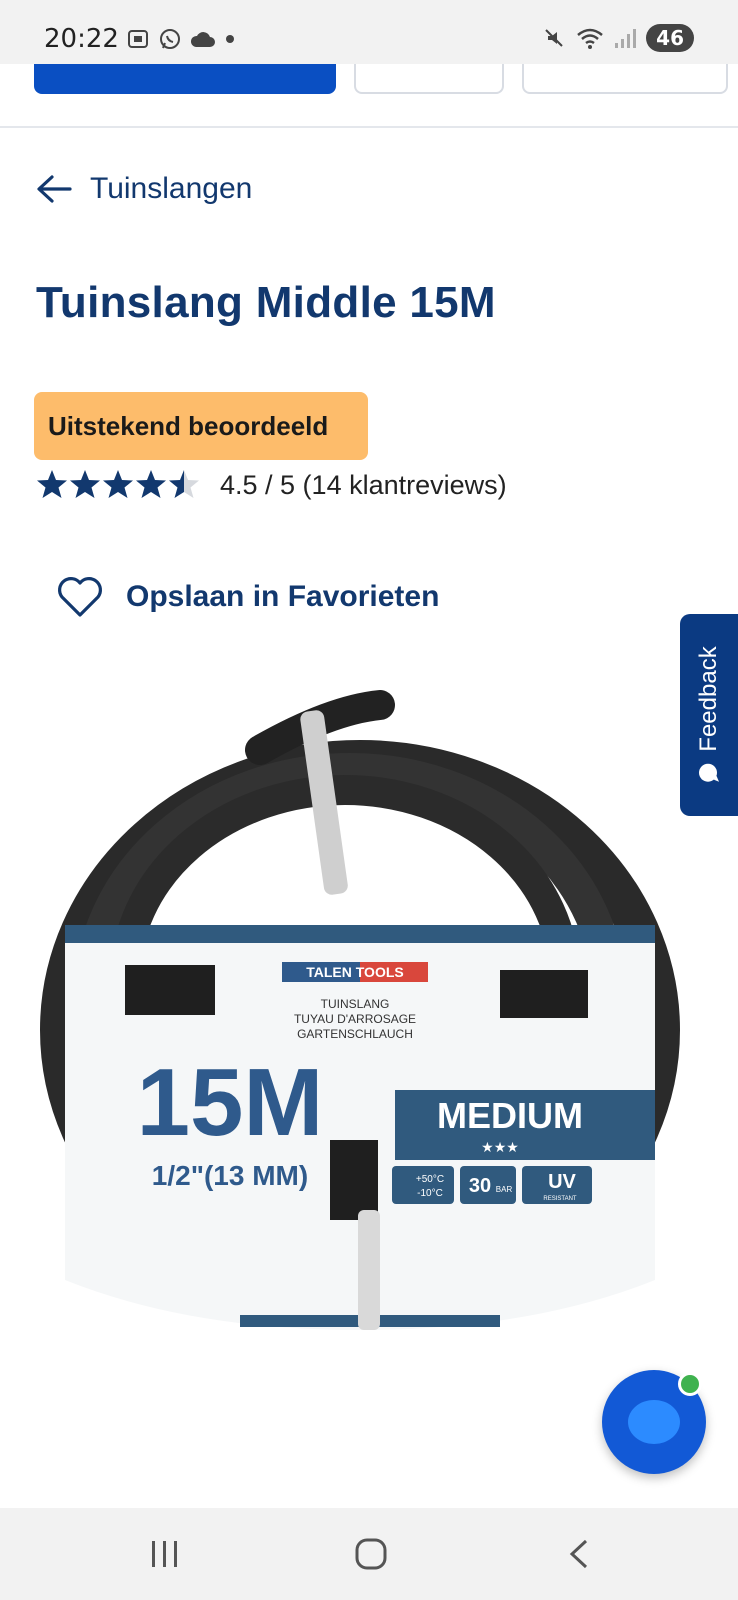 The height and width of the screenshot is (1600, 738). I want to click on status-time: 20:22, so click(81, 39).